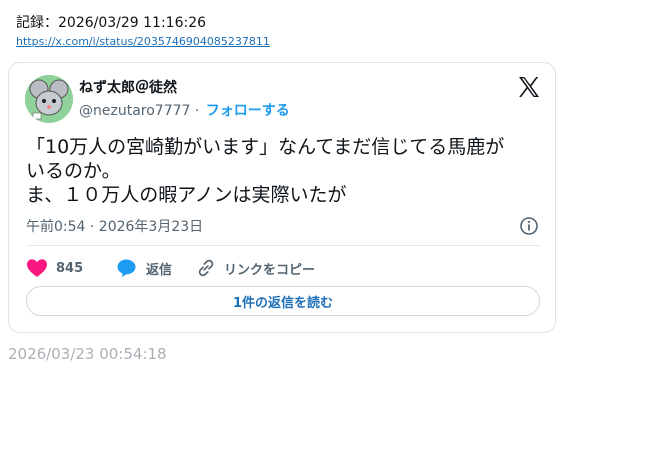 Image resolution: width=660 pixels, height=459 pixels. I want to click on divider, so click(283, 245).